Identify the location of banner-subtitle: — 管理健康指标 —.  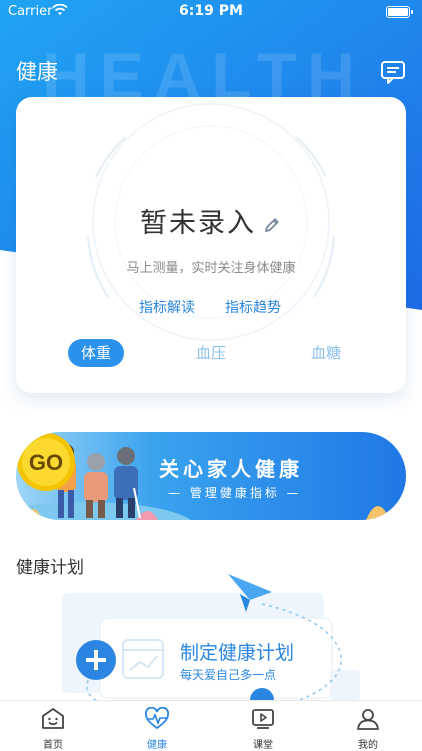
(235, 493).